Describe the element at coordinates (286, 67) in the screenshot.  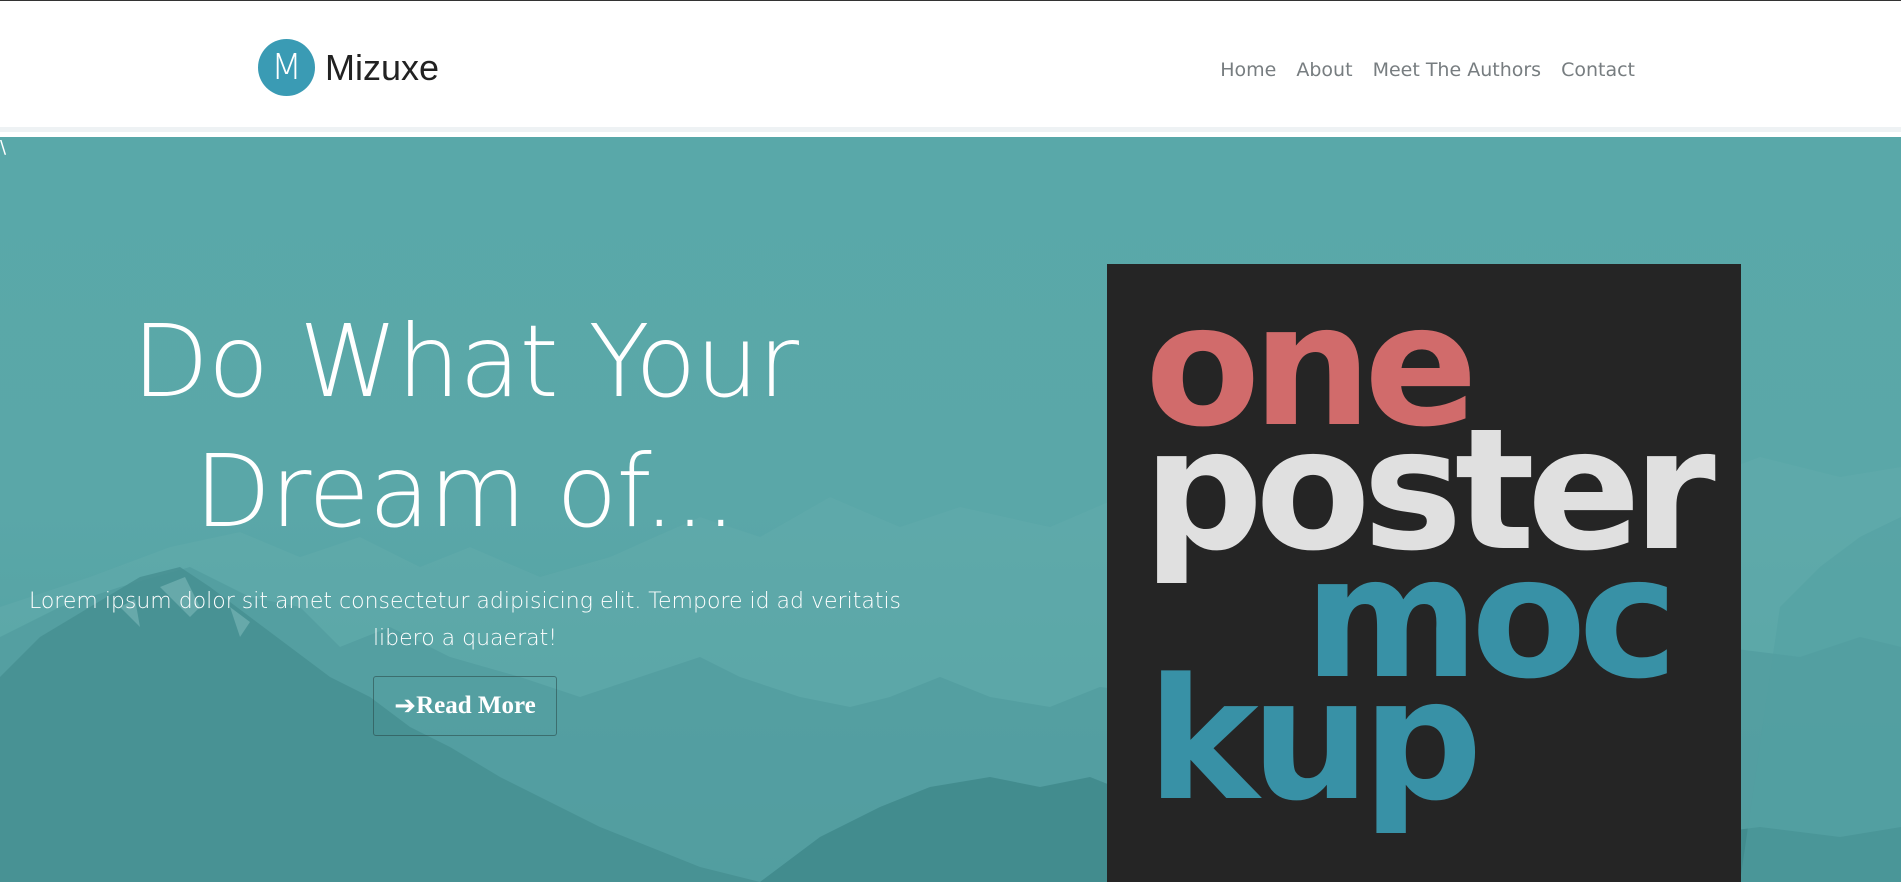
I see `logo-circle-icon: M` at that location.